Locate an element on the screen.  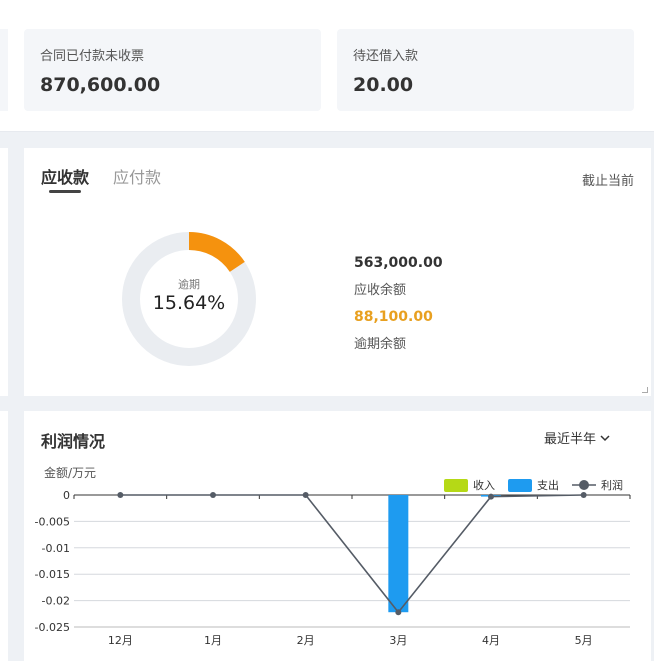
as-of-label: 截止当前 is located at coordinates (607, 181).